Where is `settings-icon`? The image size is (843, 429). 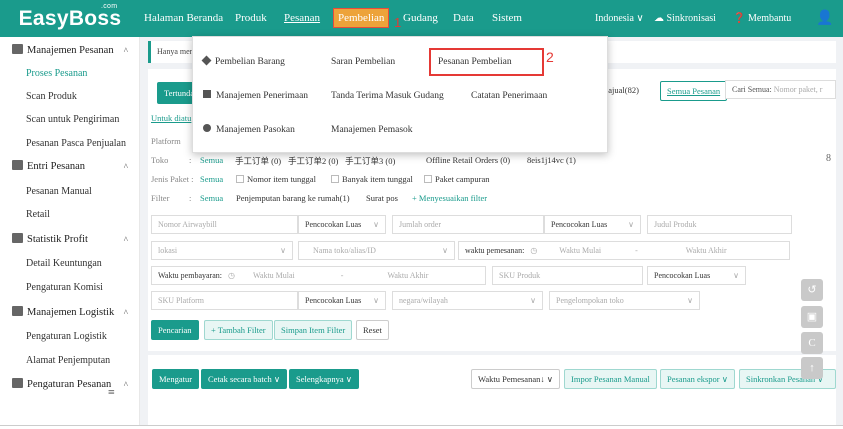 settings-icon is located at coordinates (17, 383).